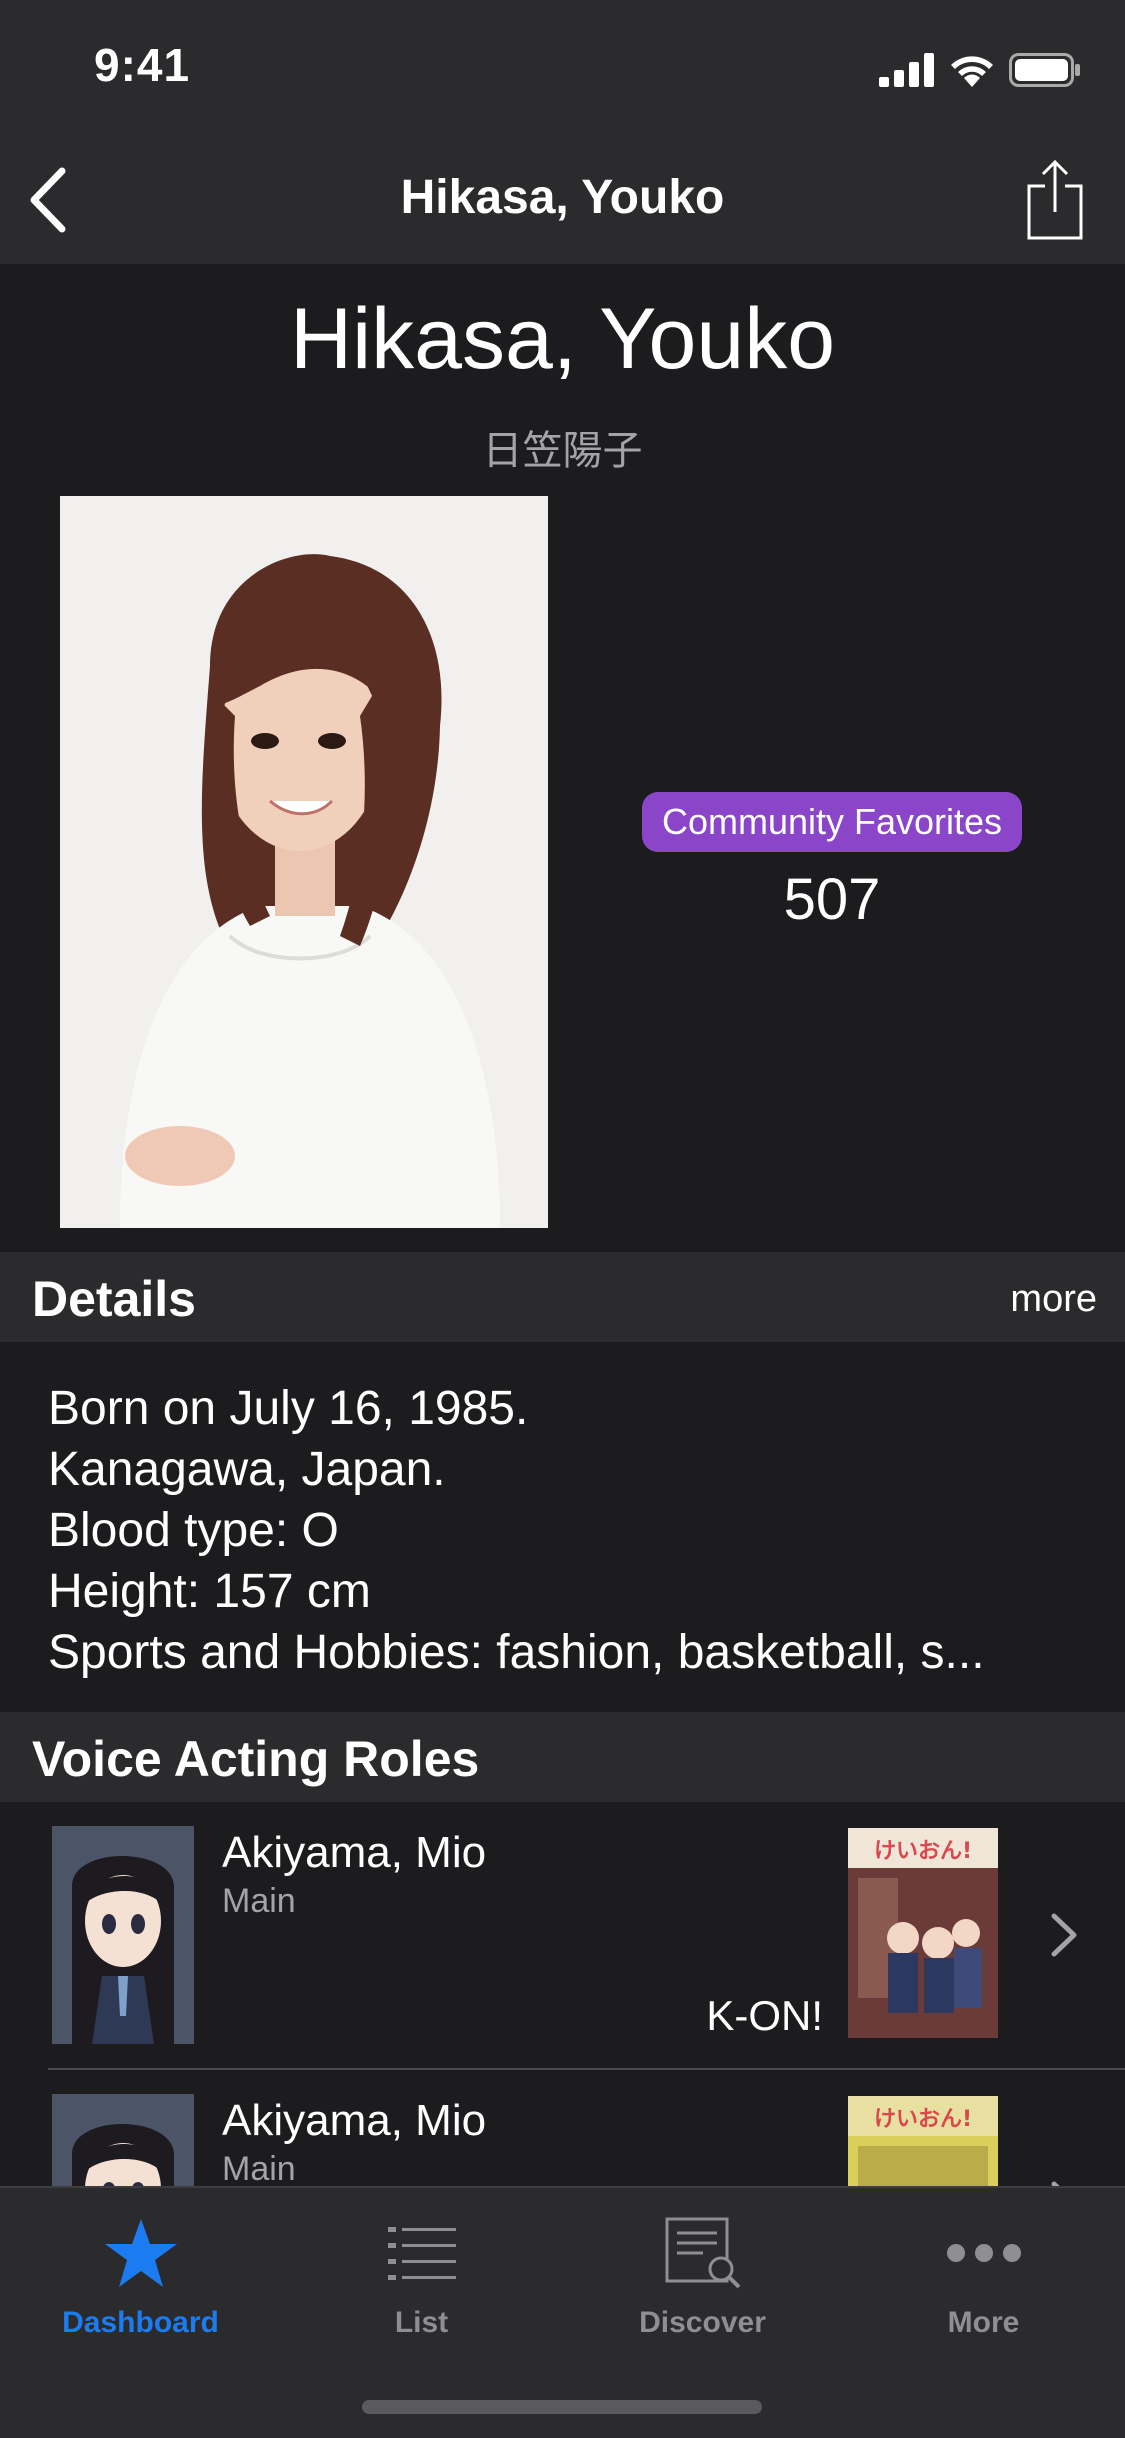 This screenshot has width=1125, height=2438. I want to click on roles-title: Voice Acting Roles, so click(256, 1759).